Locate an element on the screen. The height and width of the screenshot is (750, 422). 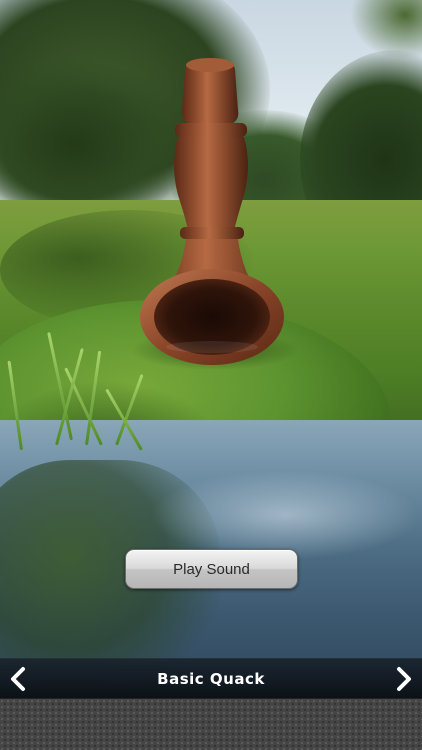
water-sheen is located at coordinates (285, 515).